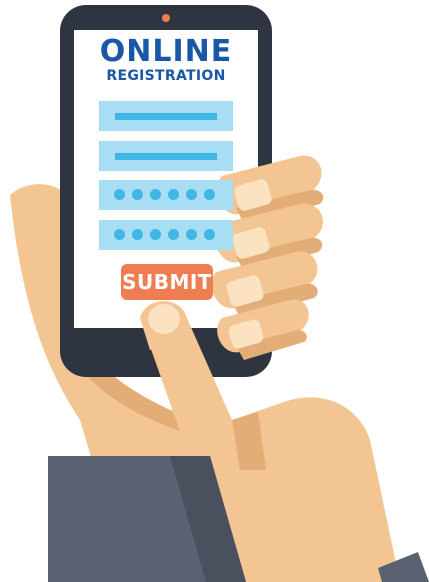  What do you see at coordinates (166, 51) in the screenshot?
I see `page-title: ONLINE` at bounding box center [166, 51].